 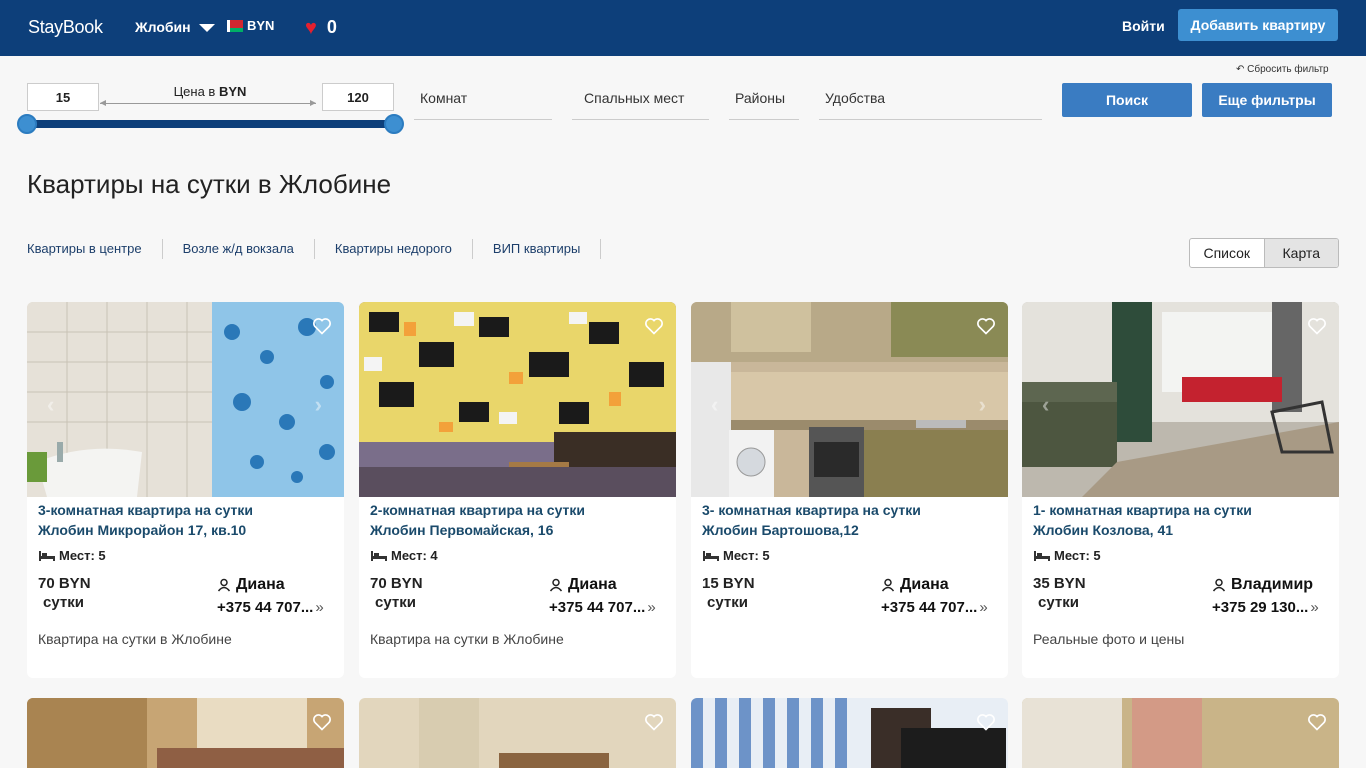 I want to click on city-label: Жлобин, so click(x=163, y=27).